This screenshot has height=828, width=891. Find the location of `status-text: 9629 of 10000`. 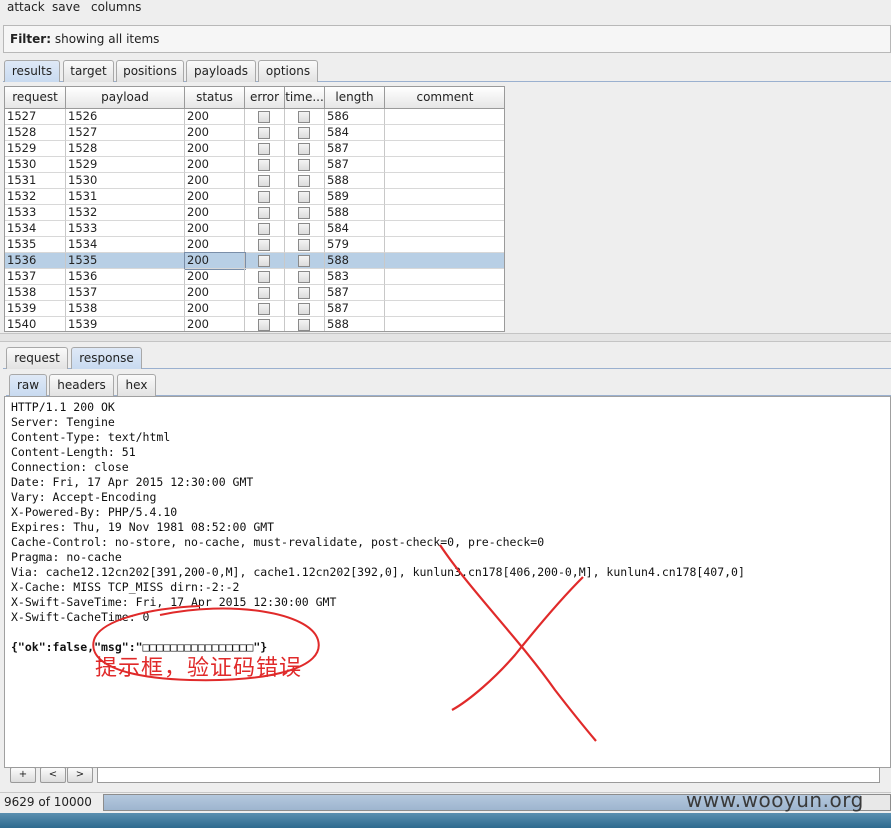

status-text: 9629 of 10000 is located at coordinates (48, 802).